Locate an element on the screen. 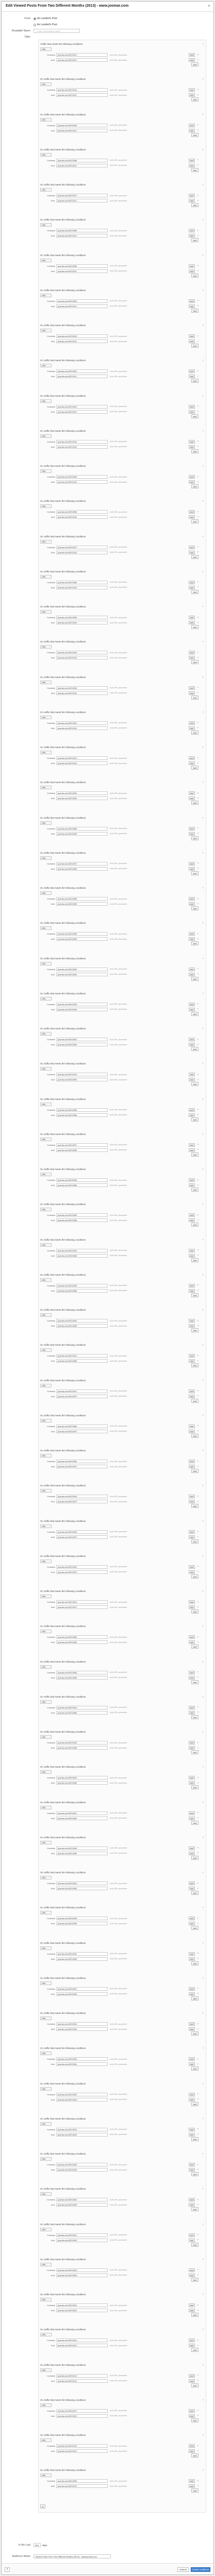  condition-value-input: joomar.com/2013/08/ is located at coordinates (82, 828).